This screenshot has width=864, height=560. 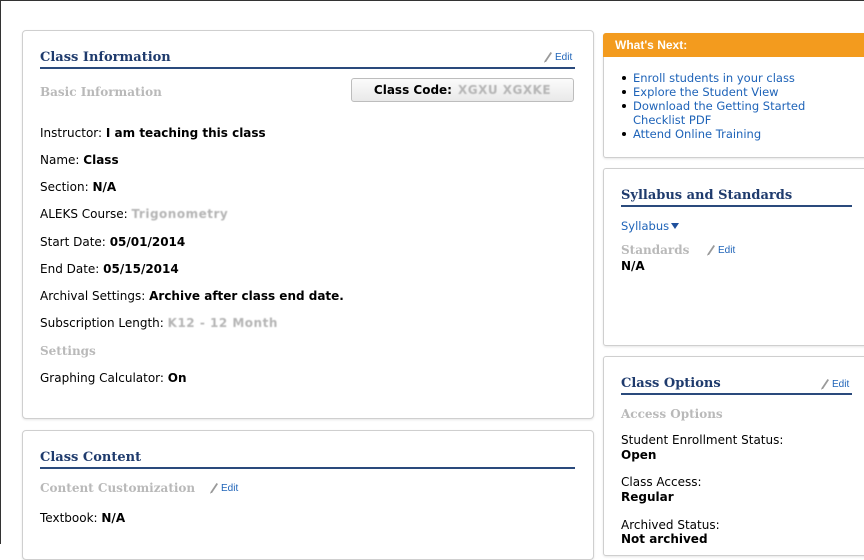 I want to click on name-value: Class, so click(x=101, y=160).